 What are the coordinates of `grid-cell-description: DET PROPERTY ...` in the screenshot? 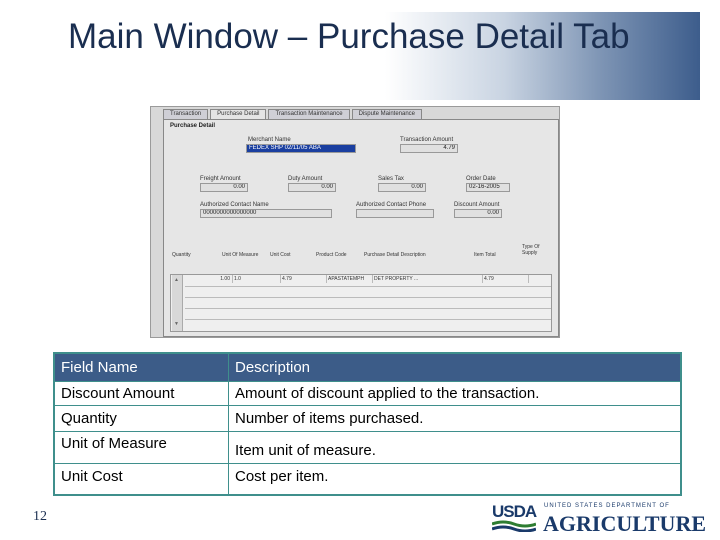 It's located at (428, 279).